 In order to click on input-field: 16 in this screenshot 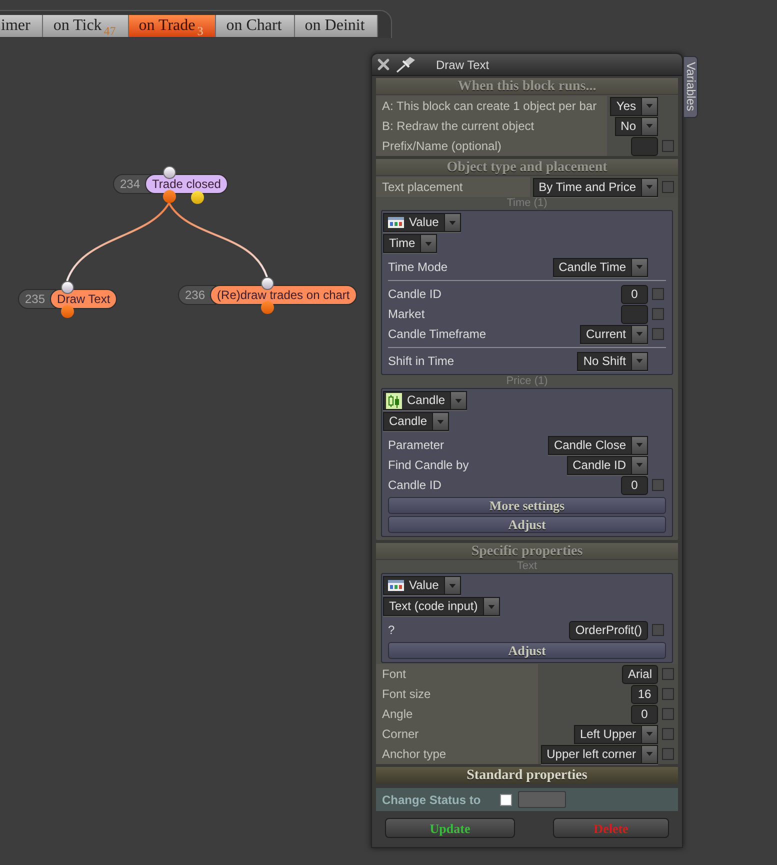, I will do `click(644, 694)`.